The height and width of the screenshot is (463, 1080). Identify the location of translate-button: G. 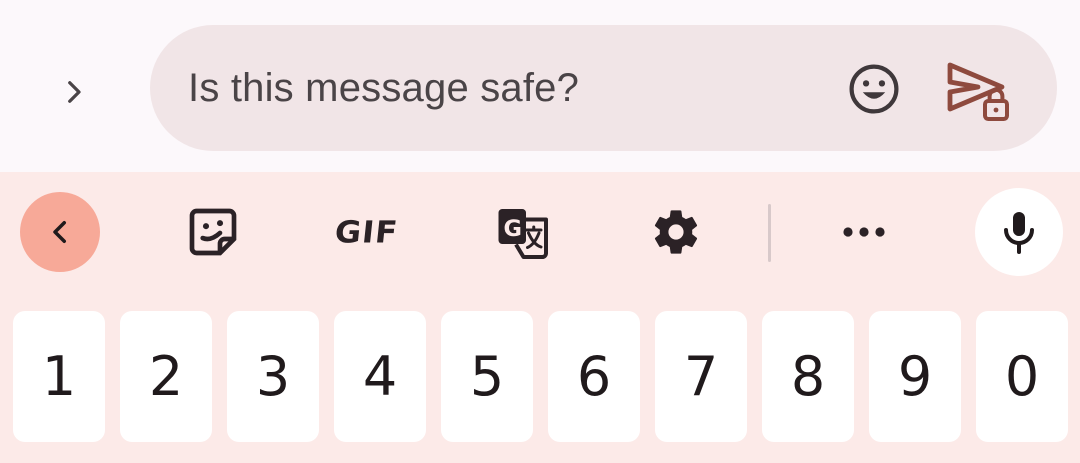
(521, 232).